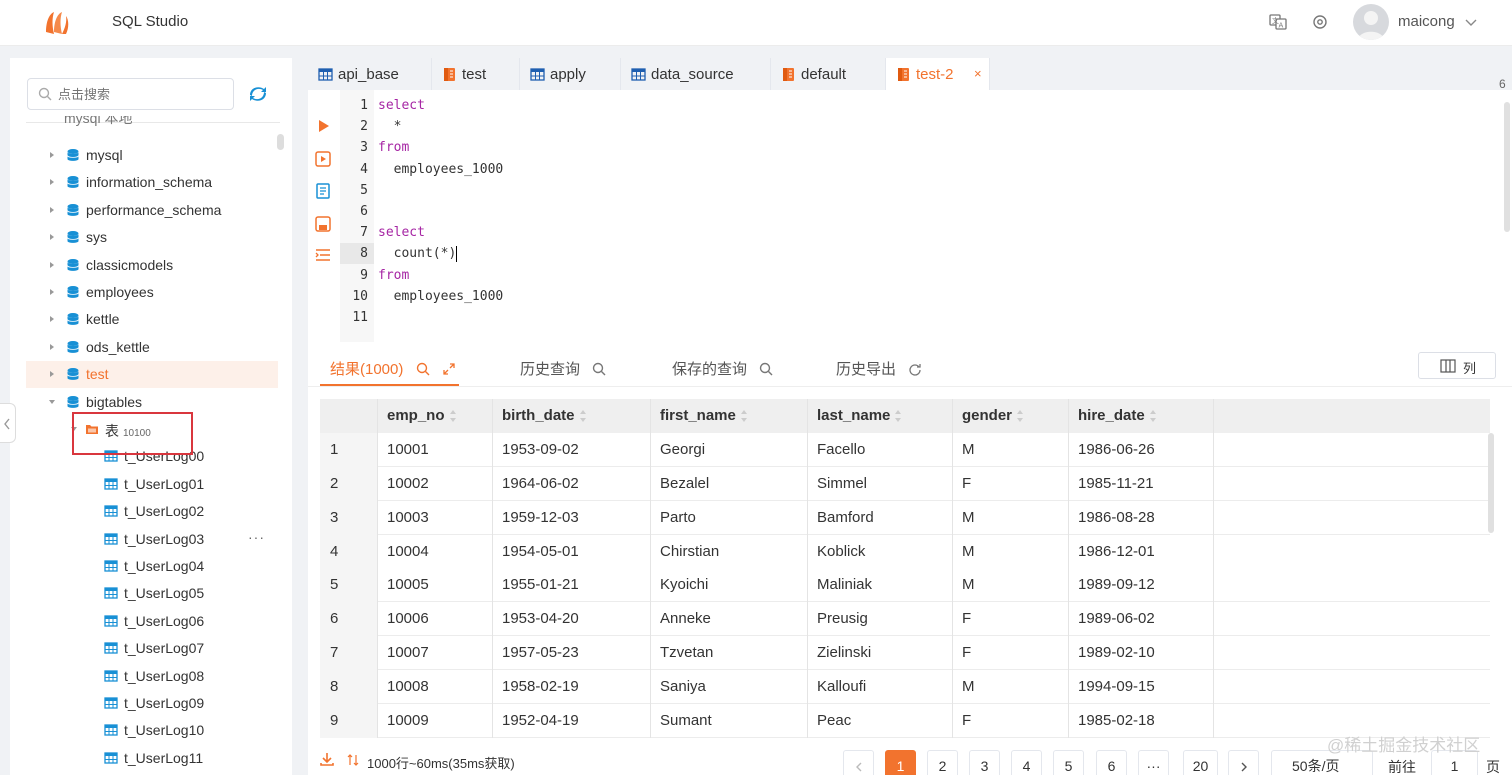  What do you see at coordinates (1491, 483) in the screenshot?
I see `table-scrollbar` at bounding box center [1491, 483].